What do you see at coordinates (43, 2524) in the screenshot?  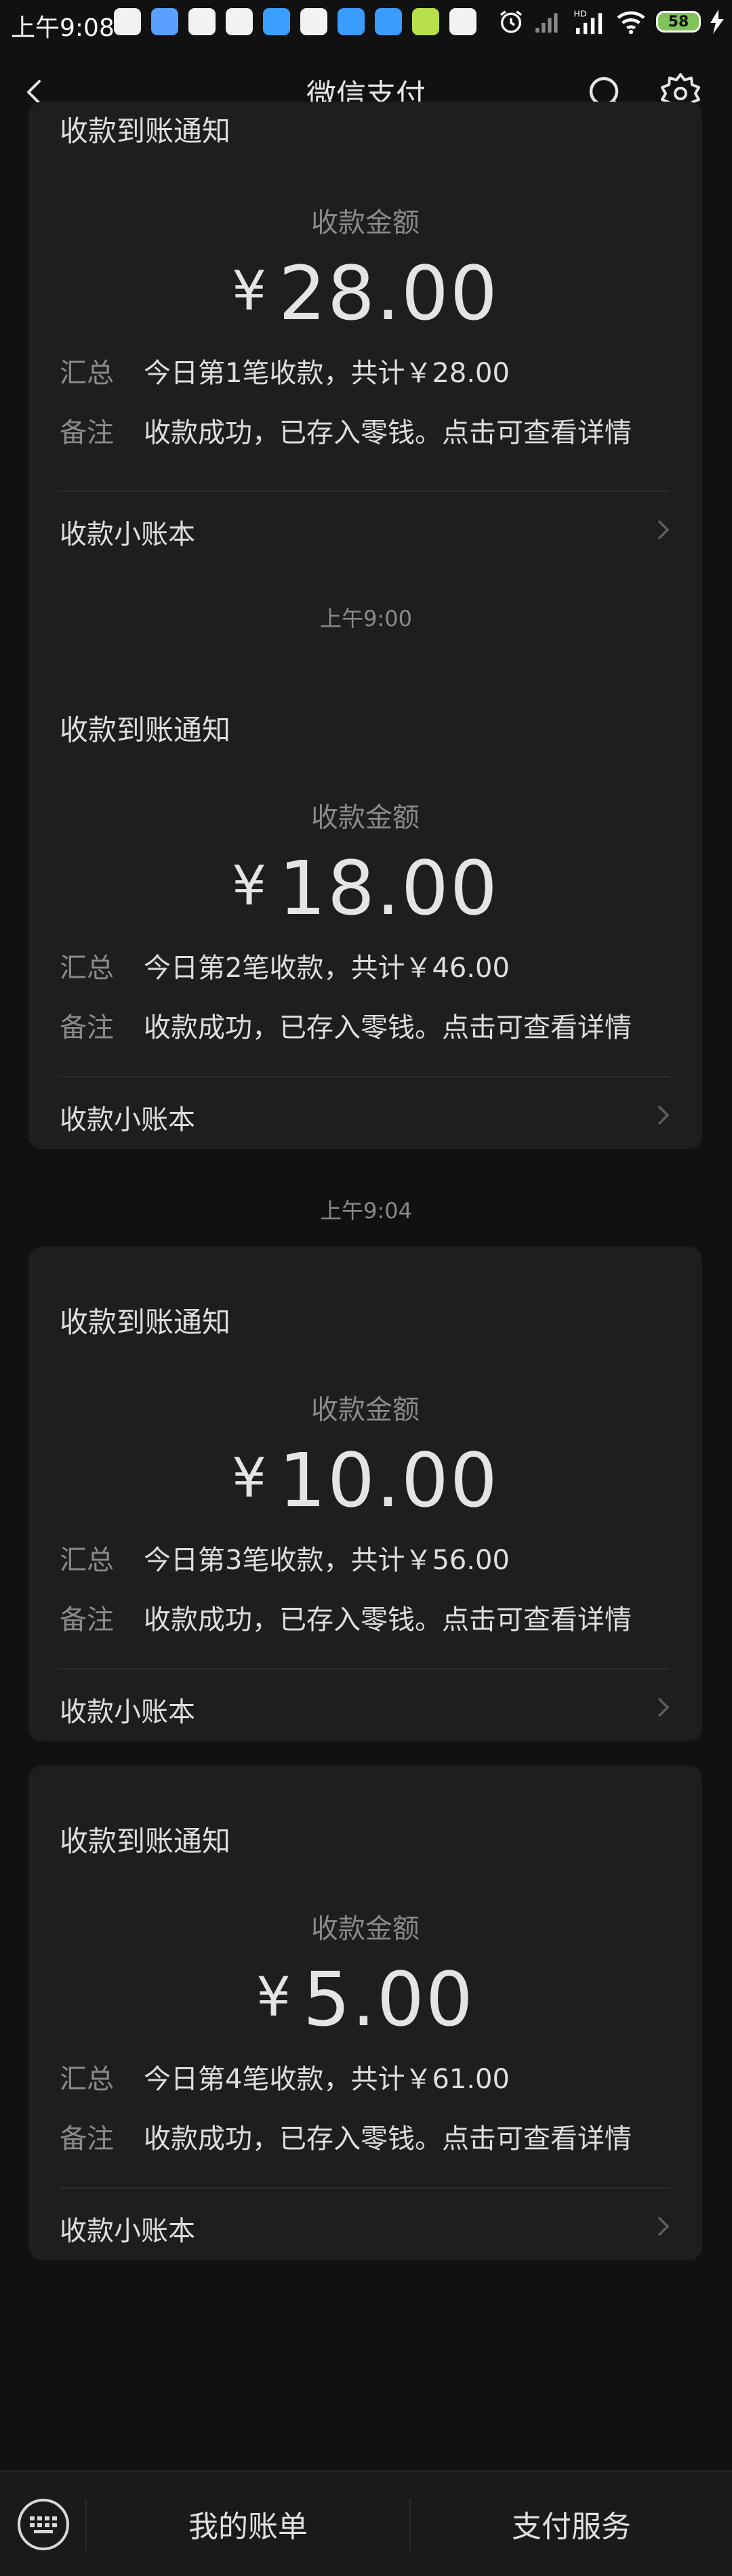 I see `keyboard-icon` at bounding box center [43, 2524].